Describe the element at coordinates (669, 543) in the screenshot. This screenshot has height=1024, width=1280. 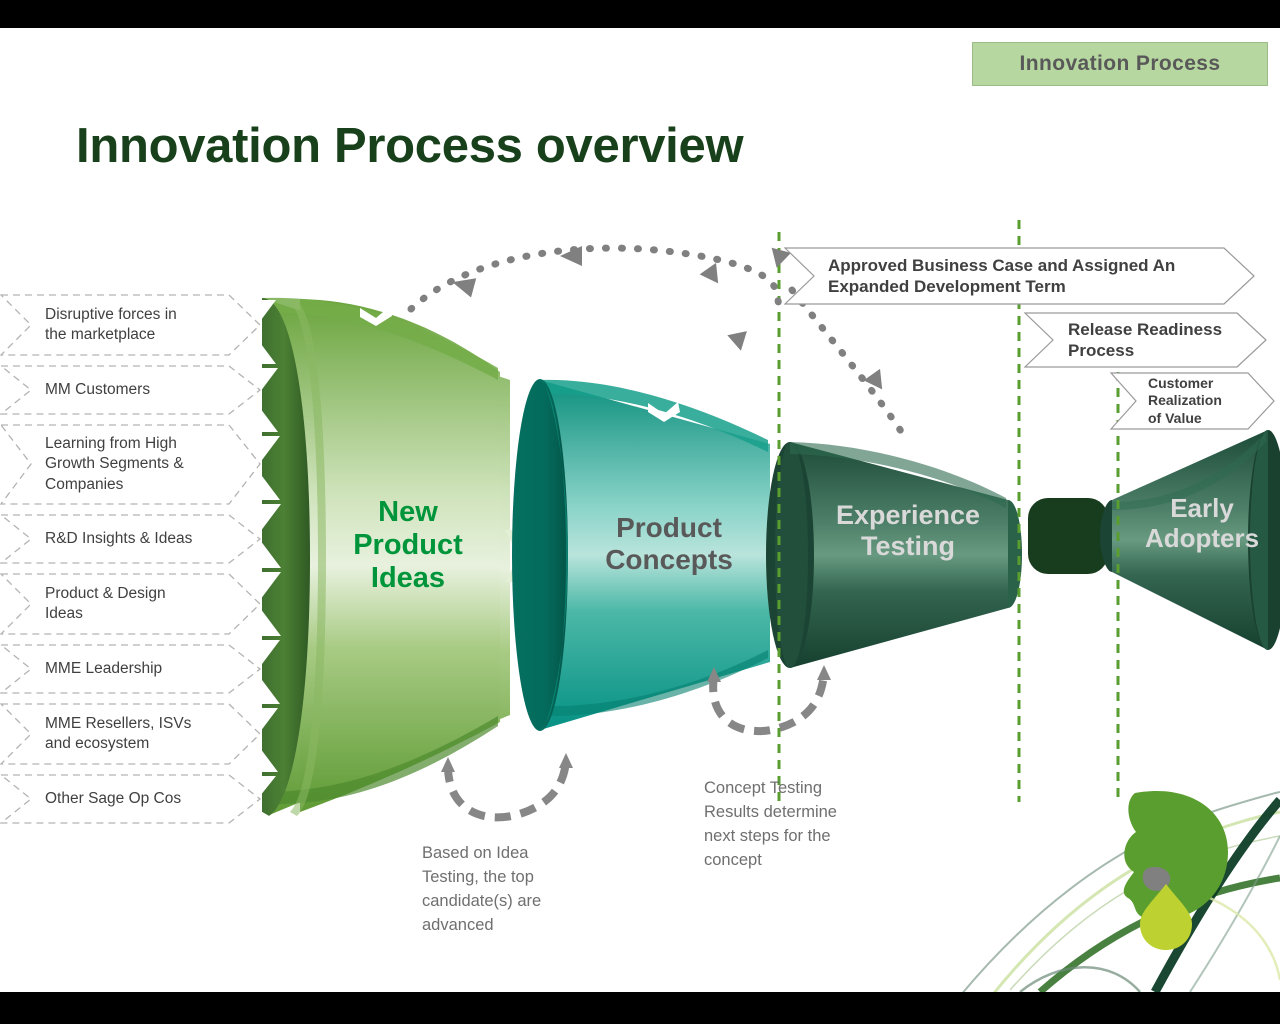
I see `stage-label-product-concepts: Product Concepts` at that location.